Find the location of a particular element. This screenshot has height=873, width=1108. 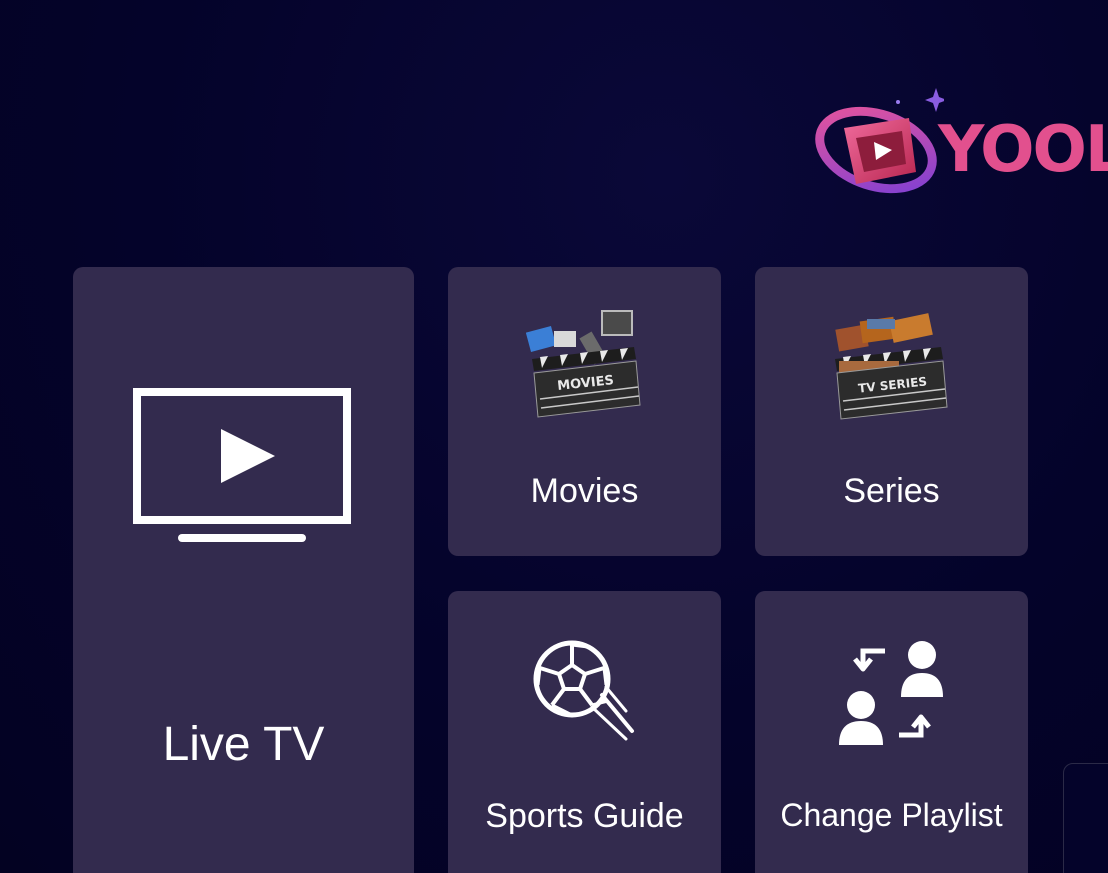

series-label: Series is located at coordinates (891, 491).